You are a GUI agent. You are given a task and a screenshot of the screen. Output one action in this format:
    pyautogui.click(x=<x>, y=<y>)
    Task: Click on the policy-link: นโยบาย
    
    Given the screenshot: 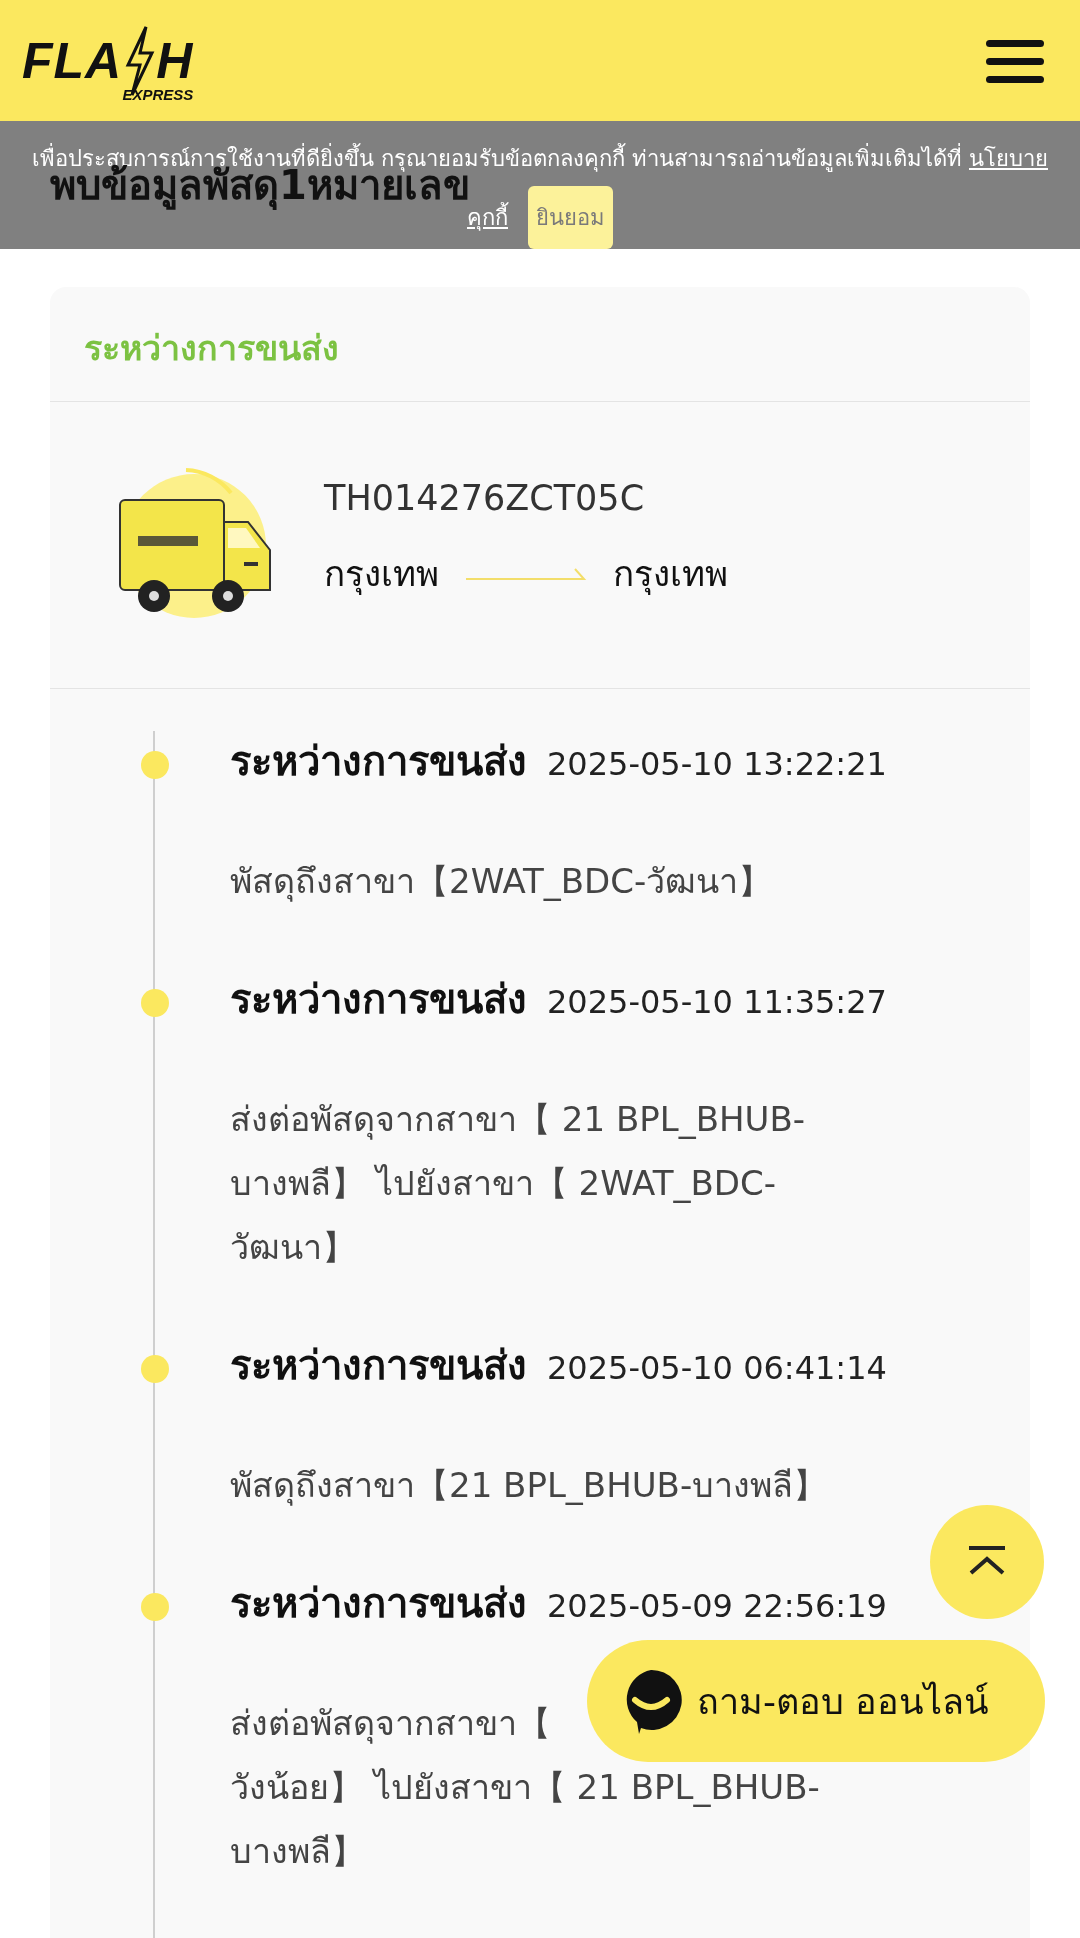 What is the action you would take?
    pyautogui.click(x=1008, y=158)
    